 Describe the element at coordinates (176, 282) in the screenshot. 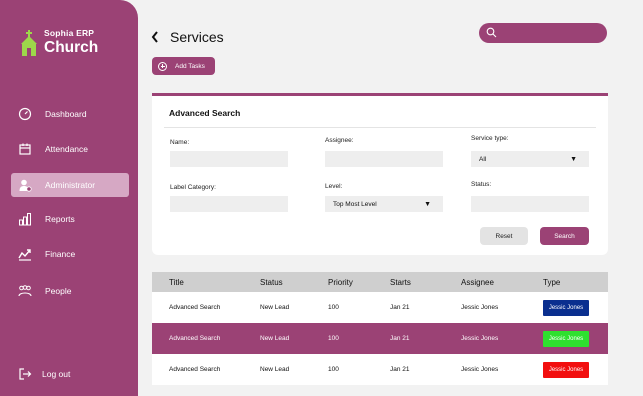

I see `column-header-title: Title` at that location.